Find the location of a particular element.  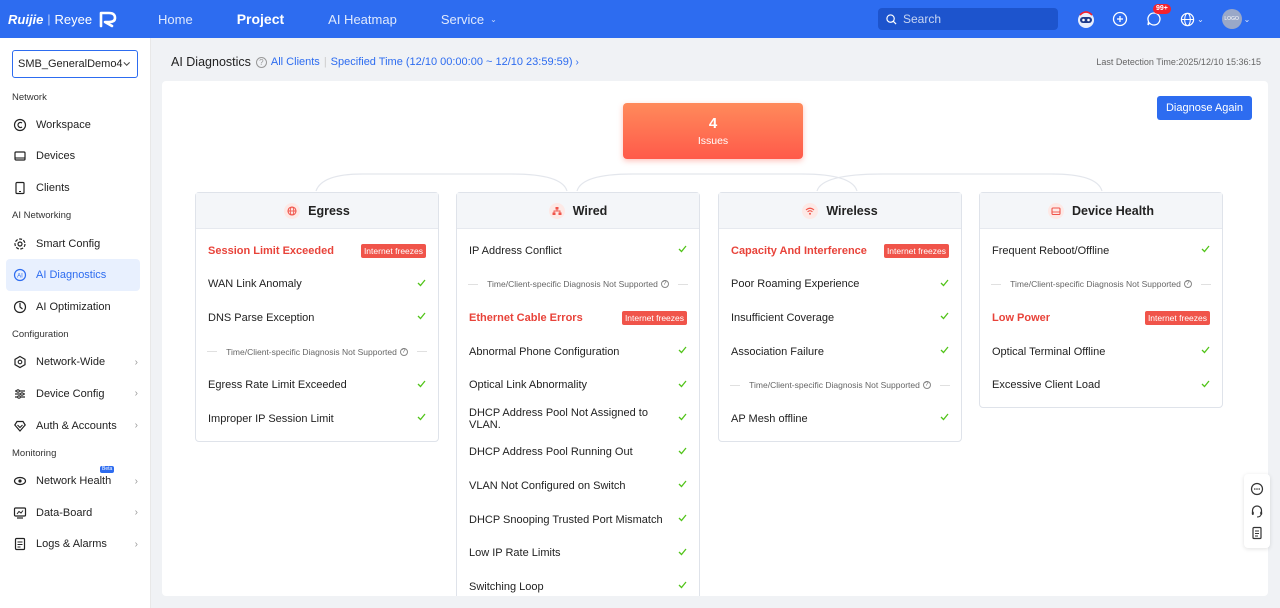

diagnosis-item: DHCP Address Pool Not Assigned to VLAN. is located at coordinates (578, 419).